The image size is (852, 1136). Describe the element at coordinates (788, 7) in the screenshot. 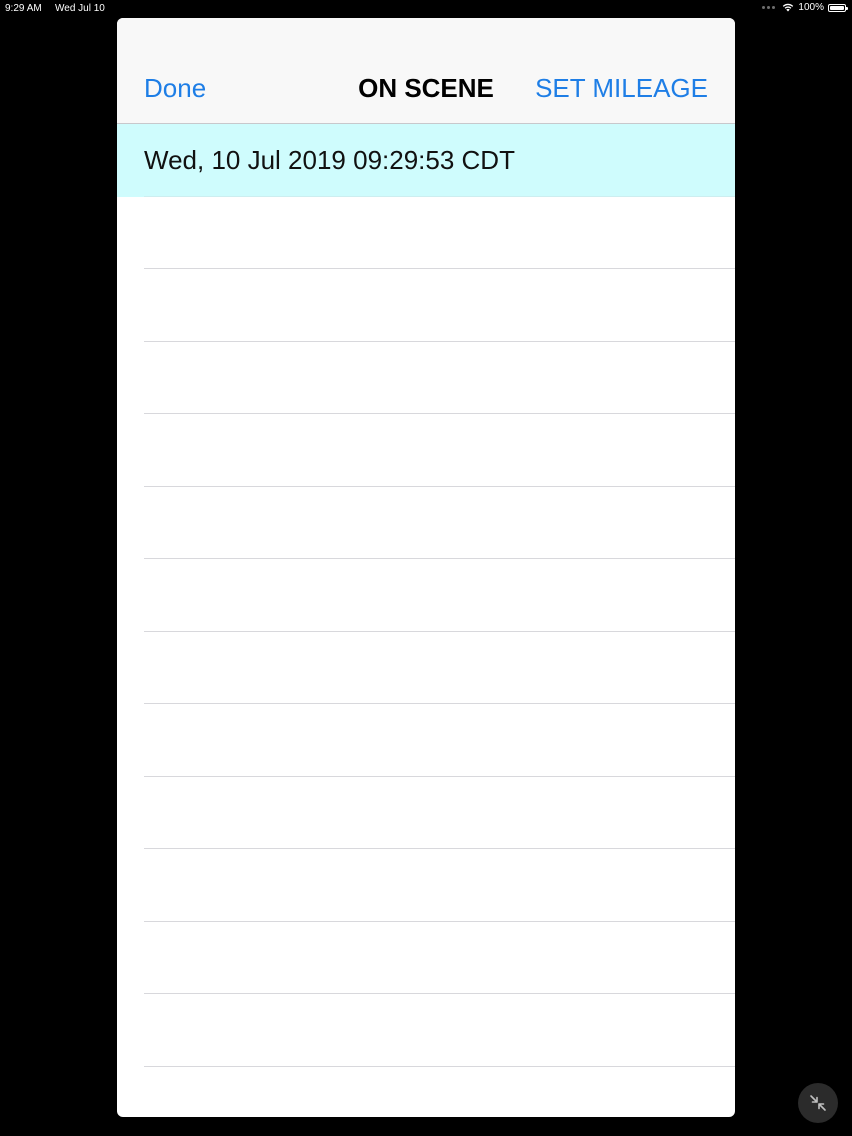

I see `wifi-icon` at that location.